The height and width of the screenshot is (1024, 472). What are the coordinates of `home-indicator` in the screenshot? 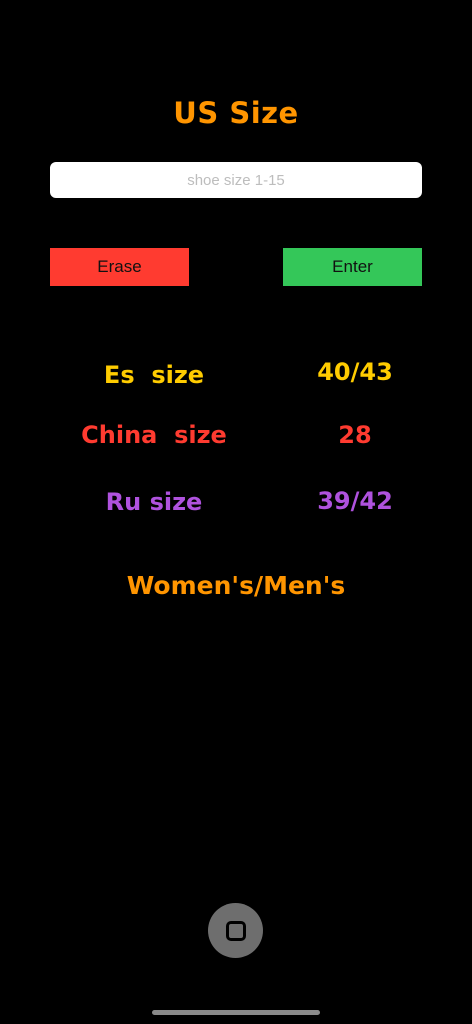 It's located at (236, 1012).